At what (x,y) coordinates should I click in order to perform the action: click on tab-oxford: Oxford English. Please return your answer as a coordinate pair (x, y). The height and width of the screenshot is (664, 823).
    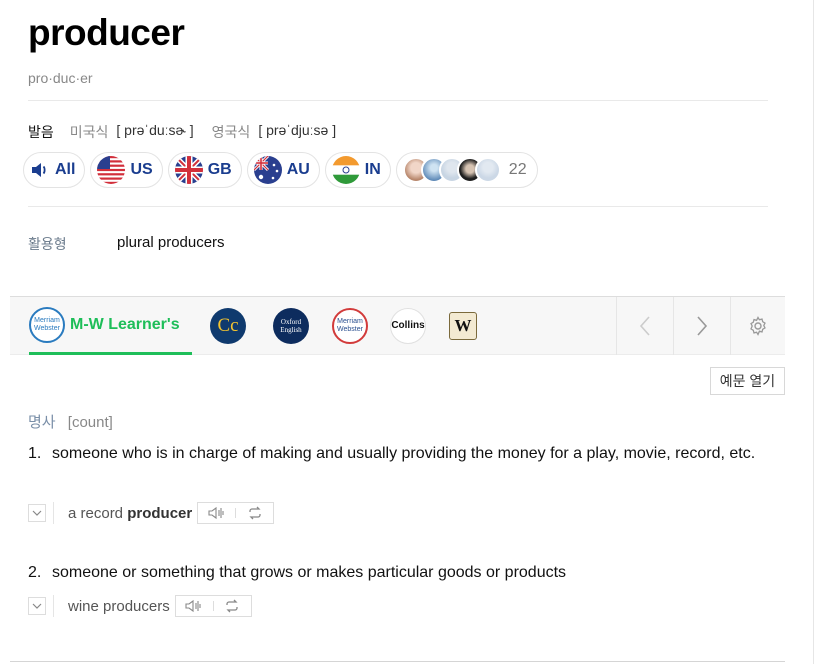
    Looking at the image, I should click on (291, 326).